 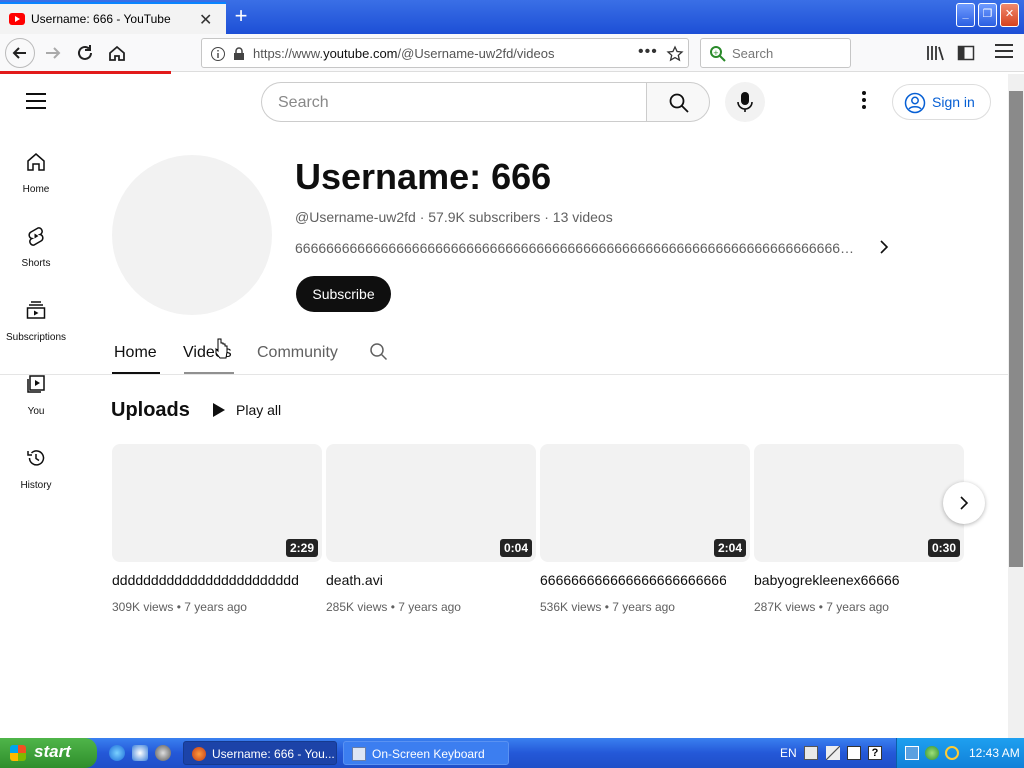 I want to click on new-tab-button: +, so click(x=241, y=16).